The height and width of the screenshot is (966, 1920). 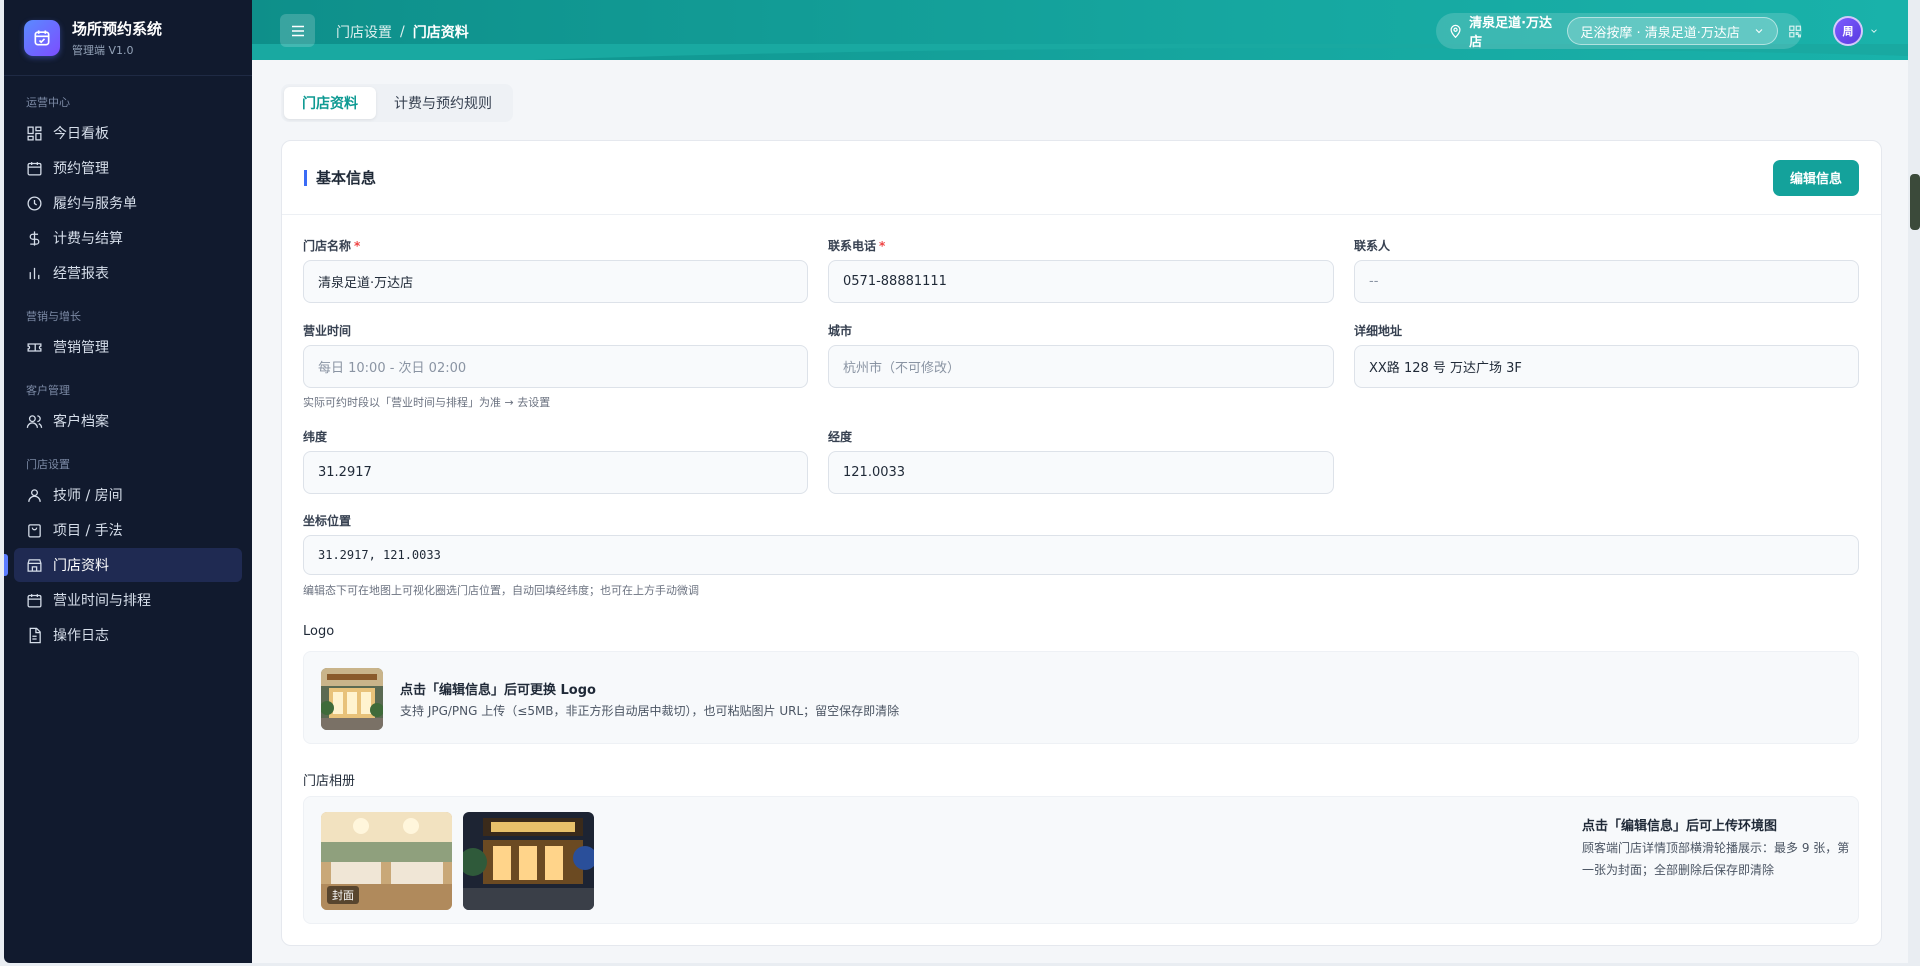 What do you see at coordinates (1716, 859) in the screenshot?
I see `album-desc: 顾客端门店详情顶部横滑轮播展示：最多 9 张，第一张为封面；全部删除后保存即清除` at bounding box center [1716, 859].